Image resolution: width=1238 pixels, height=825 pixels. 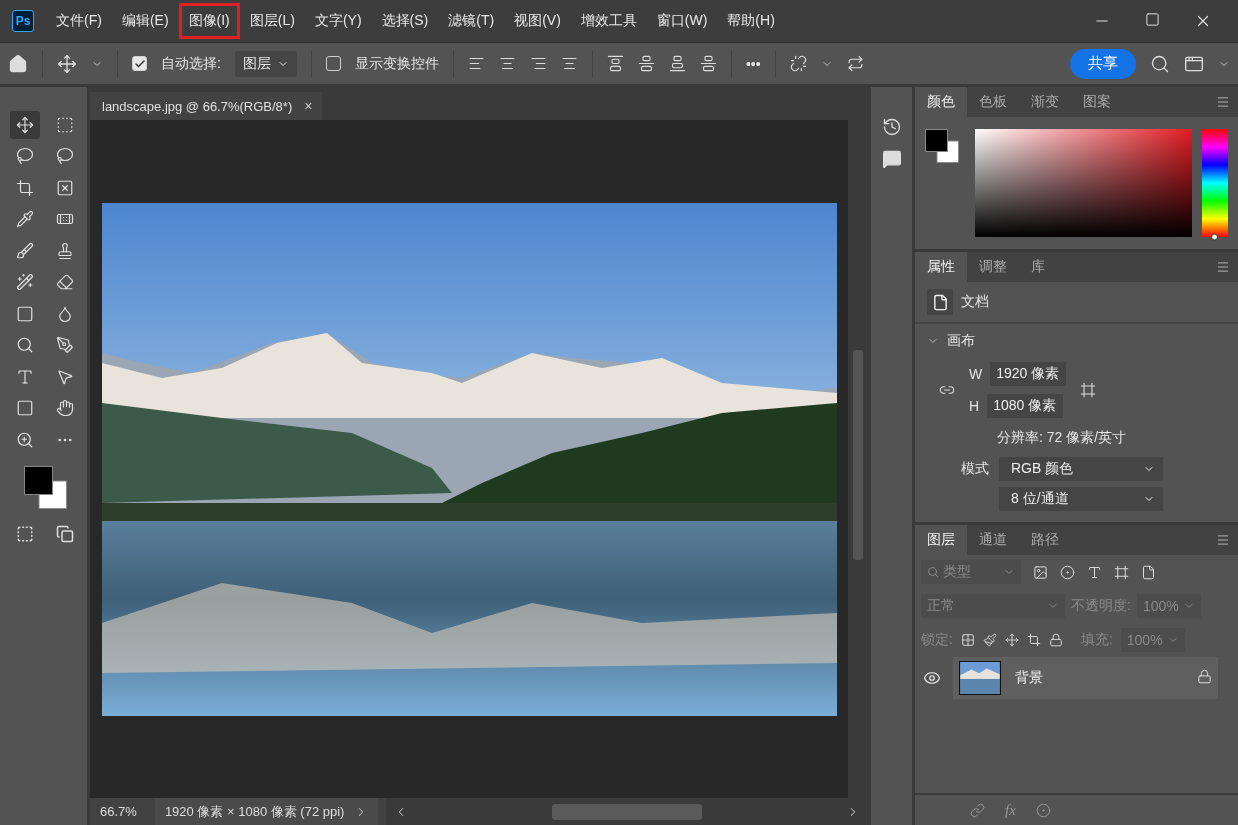 What do you see at coordinates (980, 678) in the screenshot?
I see `layer-thumbnail` at bounding box center [980, 678].